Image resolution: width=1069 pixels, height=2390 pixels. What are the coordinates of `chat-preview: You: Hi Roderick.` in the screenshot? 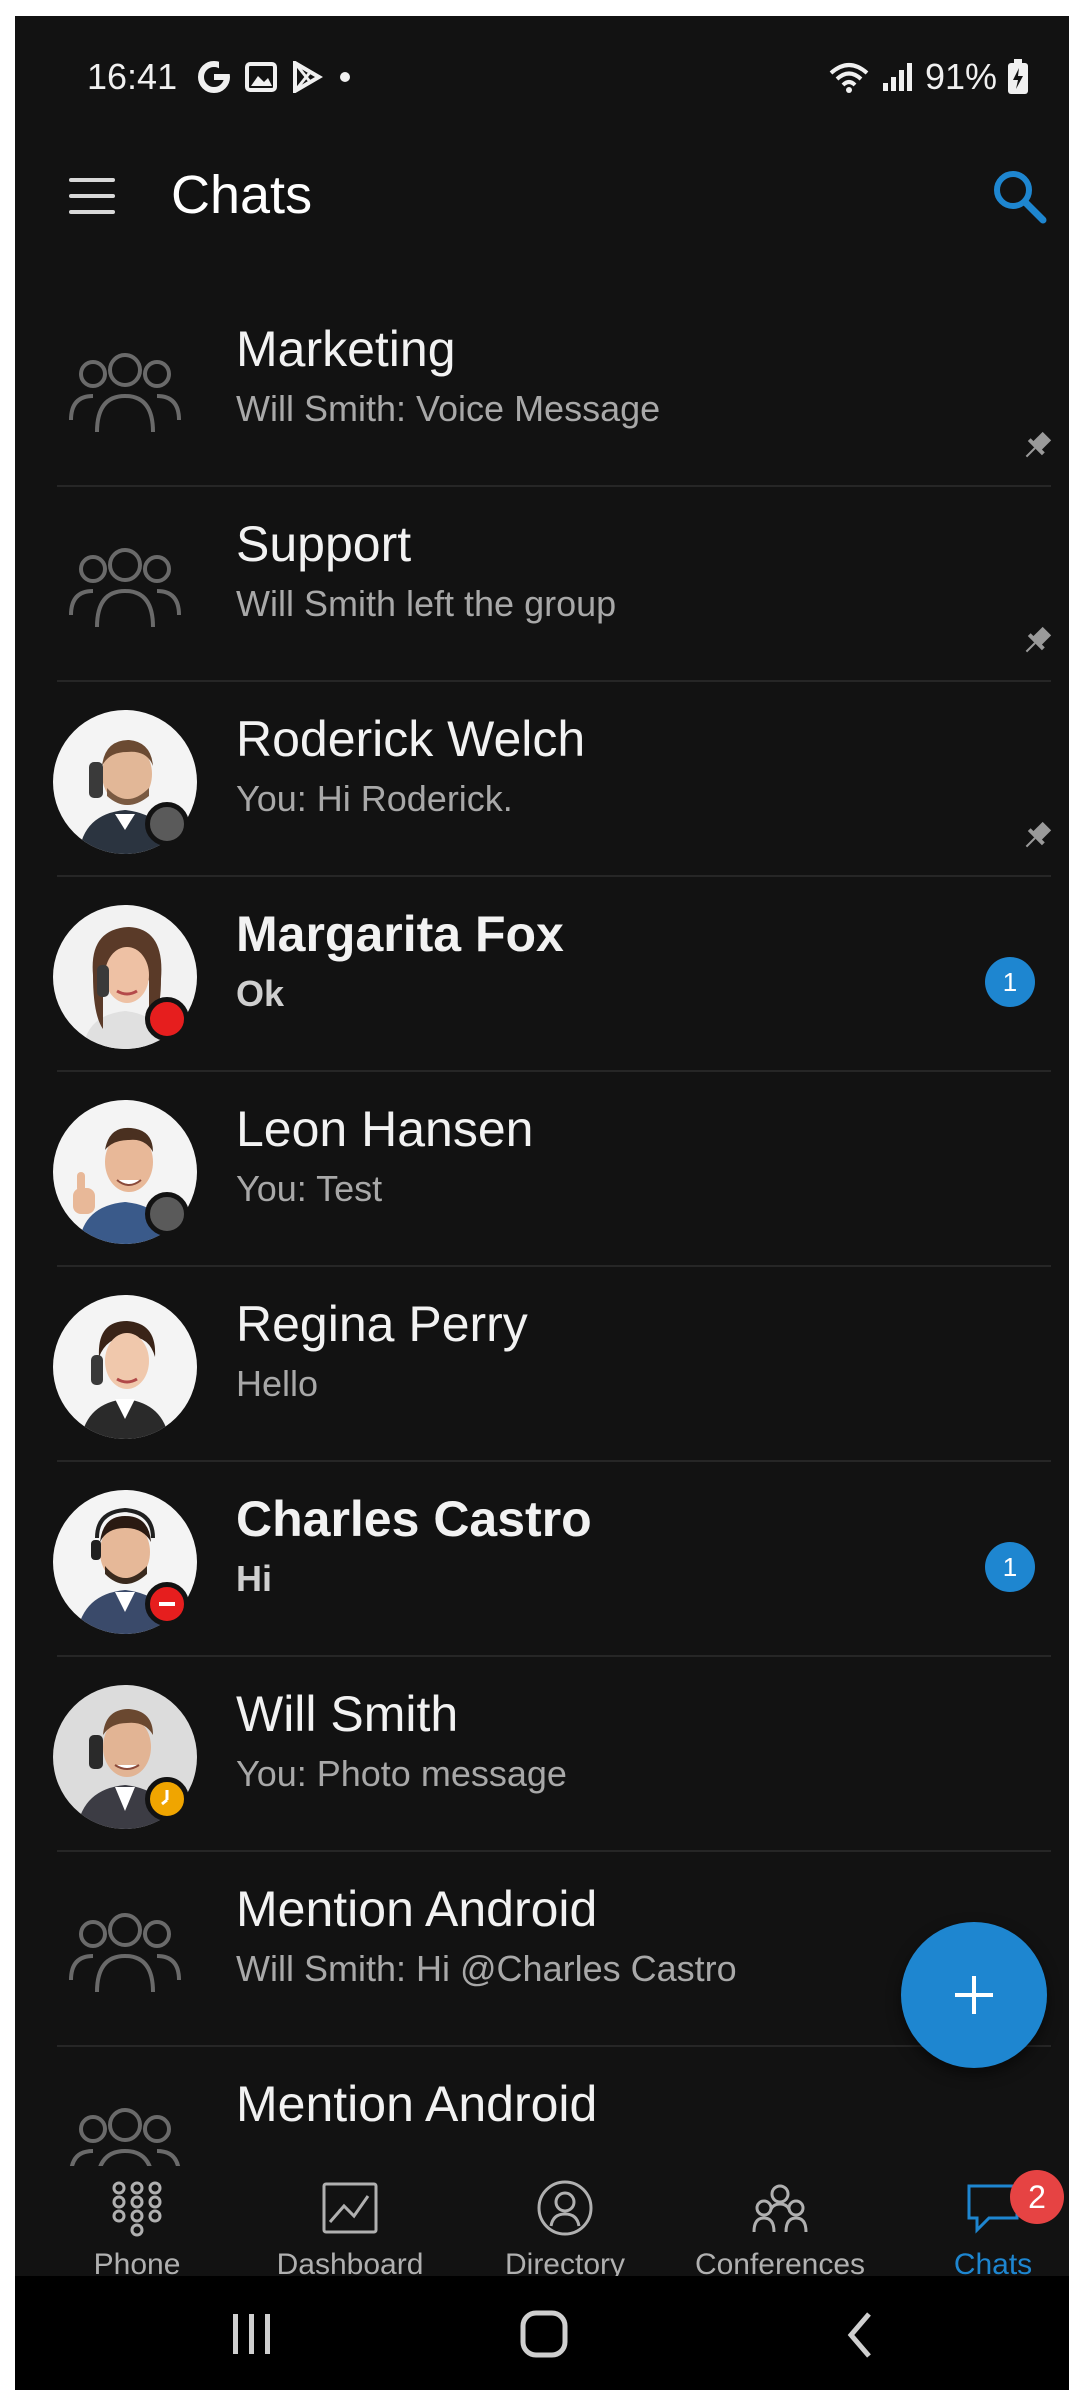 It's located at (374, 798).